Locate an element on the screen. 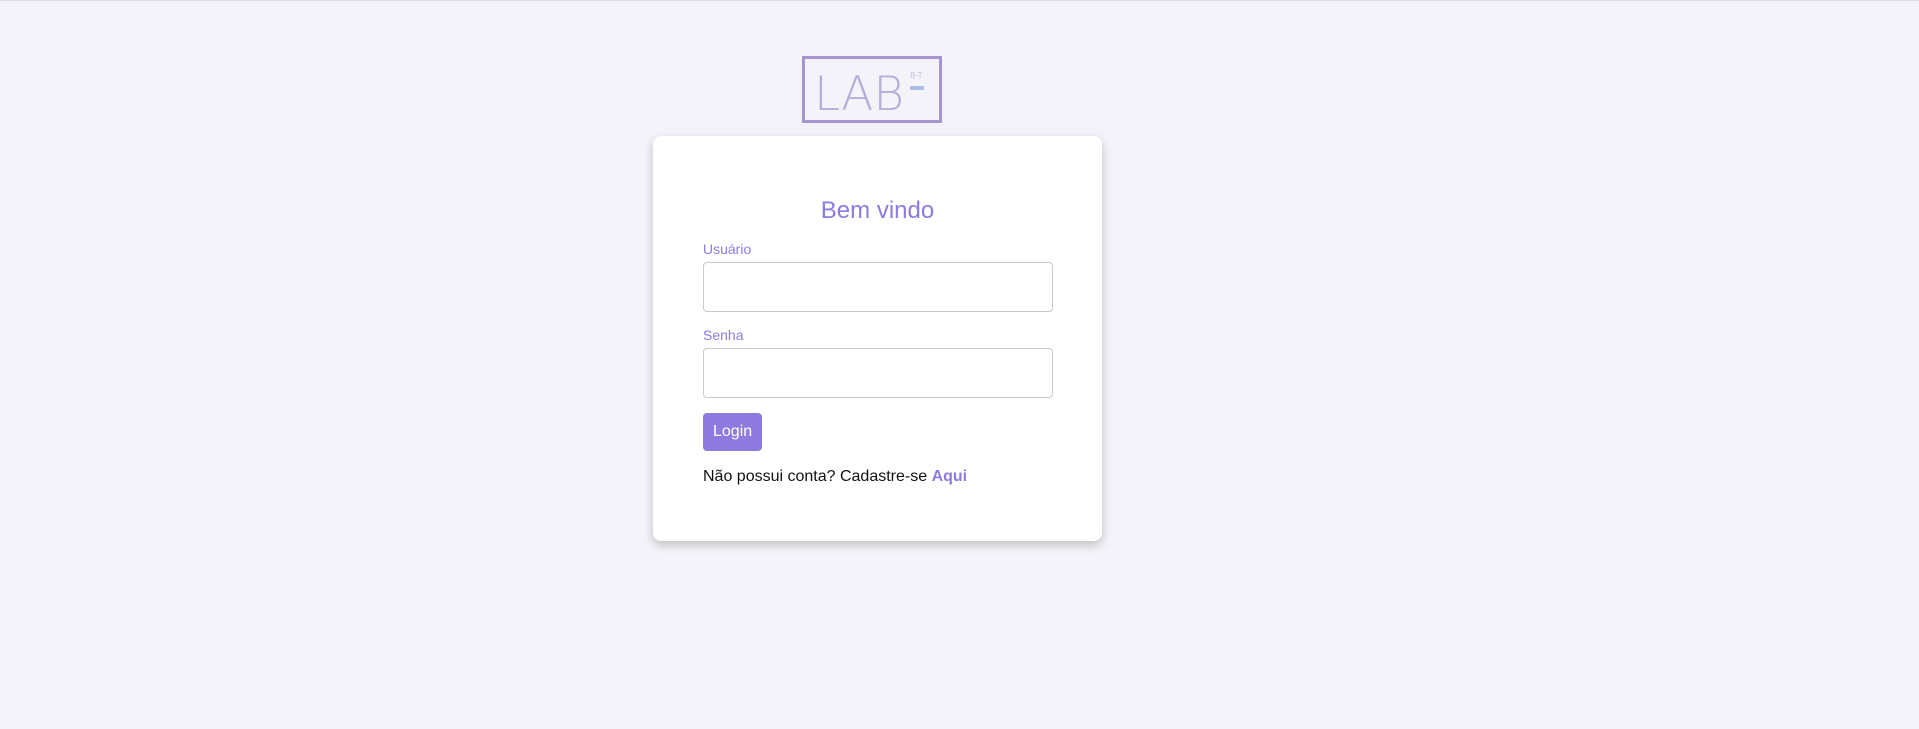 Image resolution: width=1919 pixels, height=729 pixels. logo-wordmark: LAB is located at coordinates (859, 94).